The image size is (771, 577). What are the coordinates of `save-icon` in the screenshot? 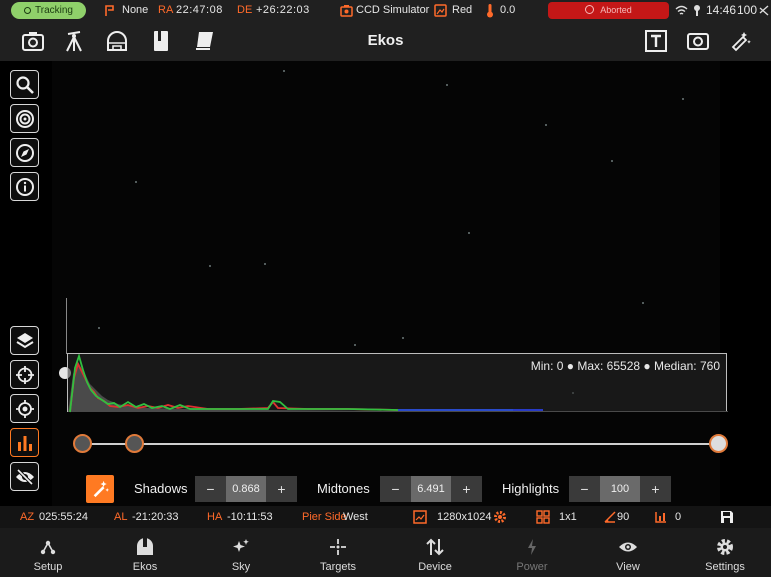 It's located at (727, 517).